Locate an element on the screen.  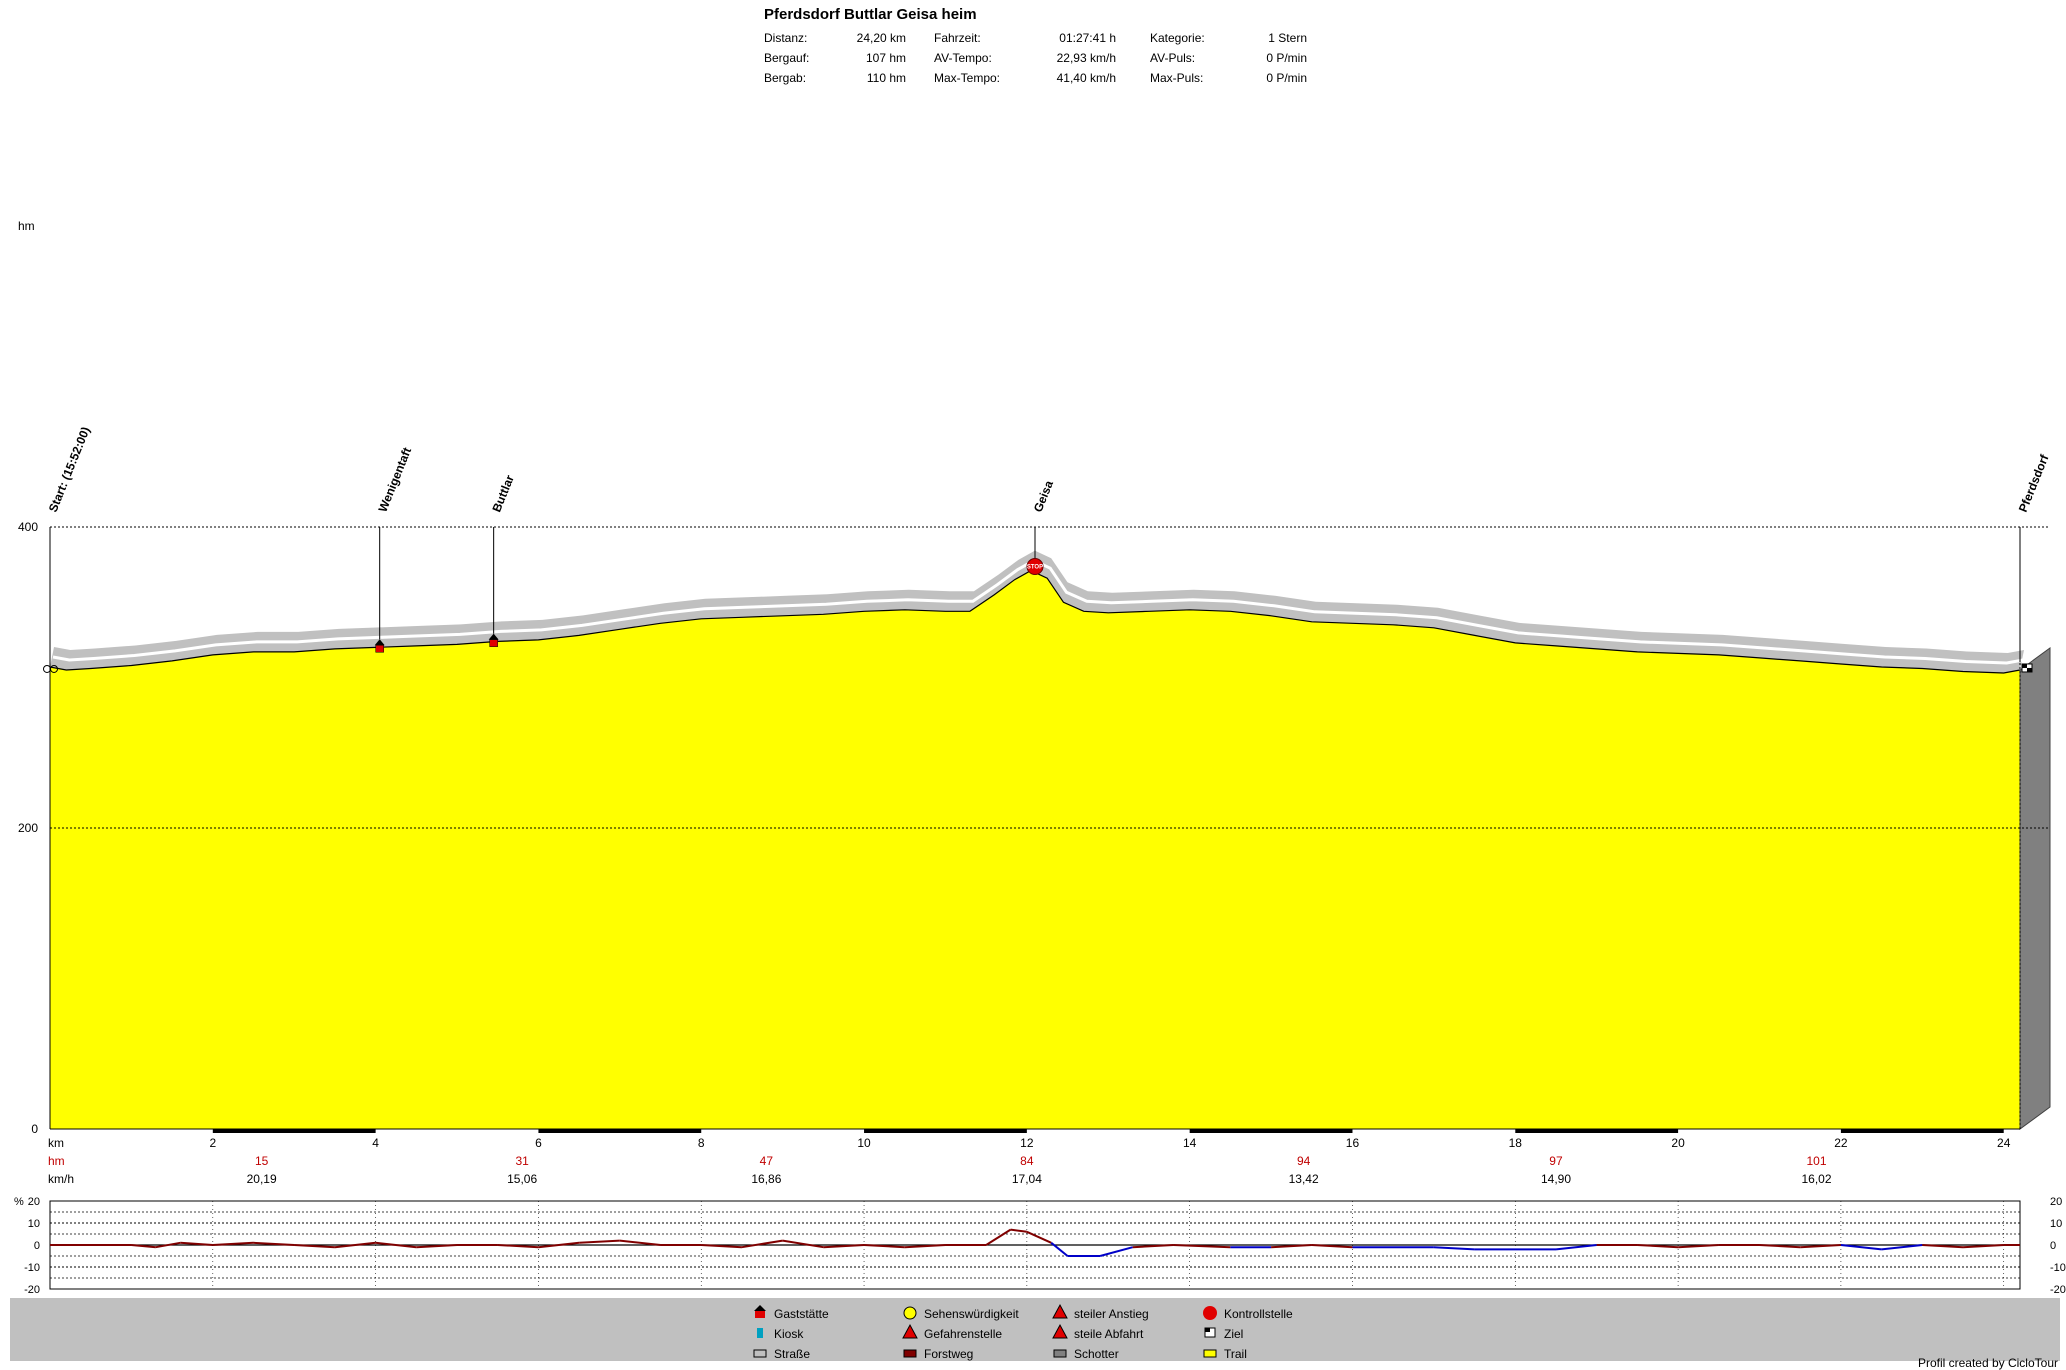
ziel-icon is located at coordinates (1207, 1330).